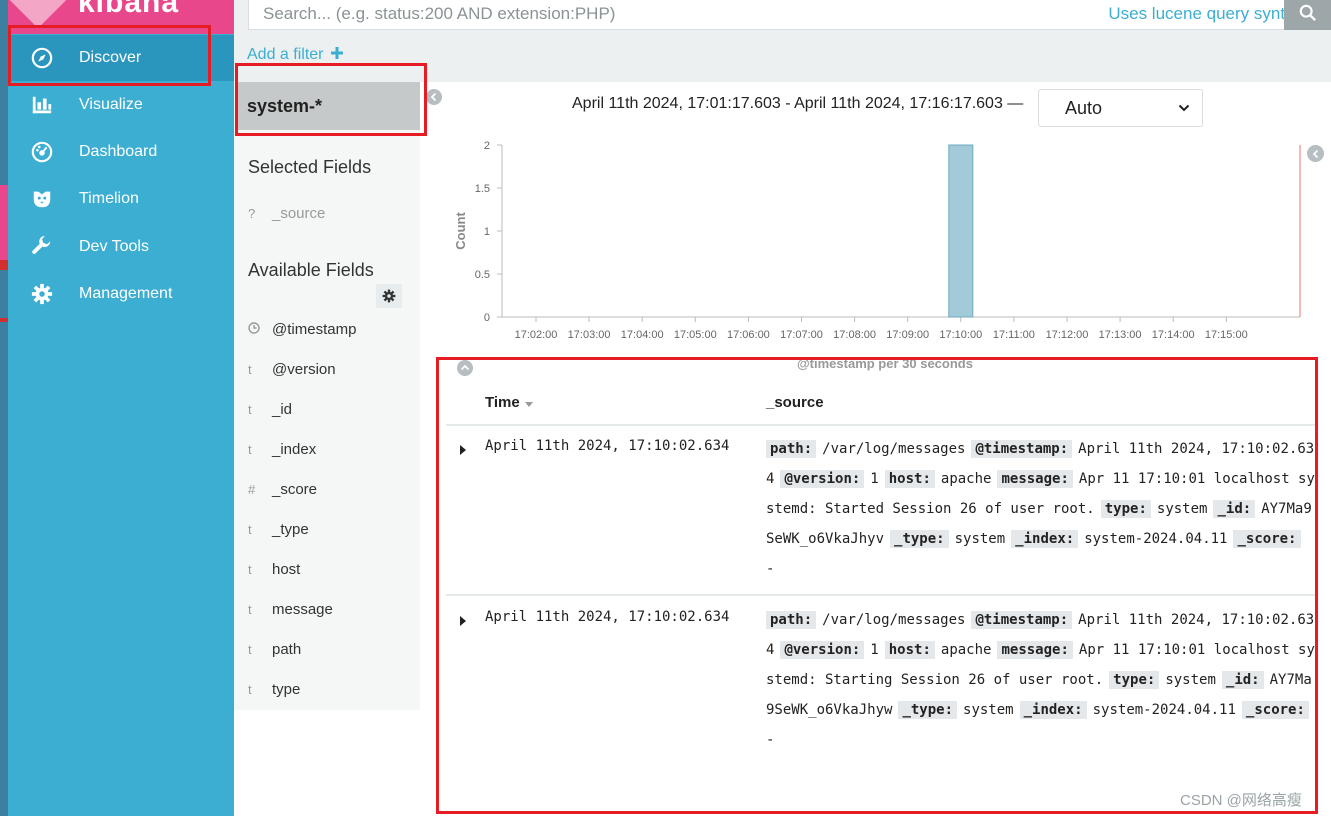 This screenshot has height=816, width=1331. I want to click on unknown-type-icon: ?, so click(252, 213).